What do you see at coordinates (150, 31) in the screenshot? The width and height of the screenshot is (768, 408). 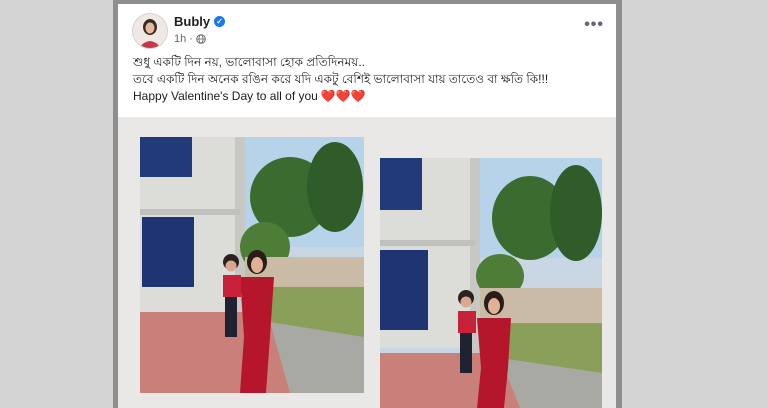 I see `avatar` at bounding box center [150, 31].